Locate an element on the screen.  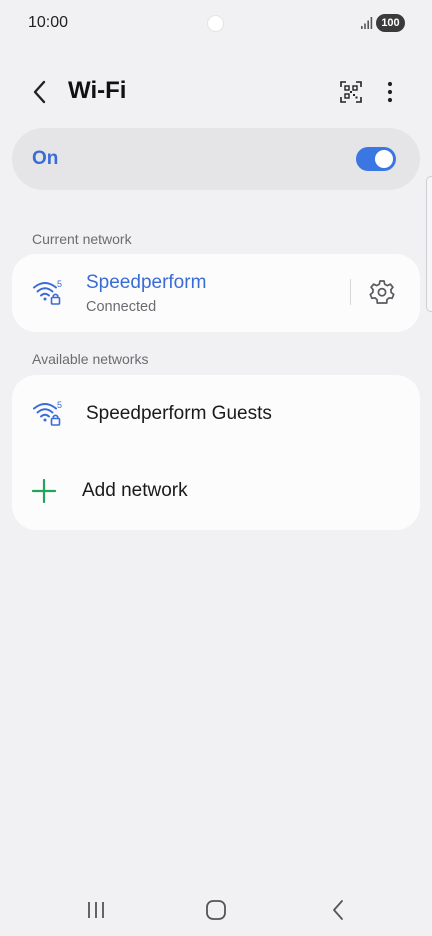
available-network-name: Speedperform Guests is located at coordinates (179, 413).